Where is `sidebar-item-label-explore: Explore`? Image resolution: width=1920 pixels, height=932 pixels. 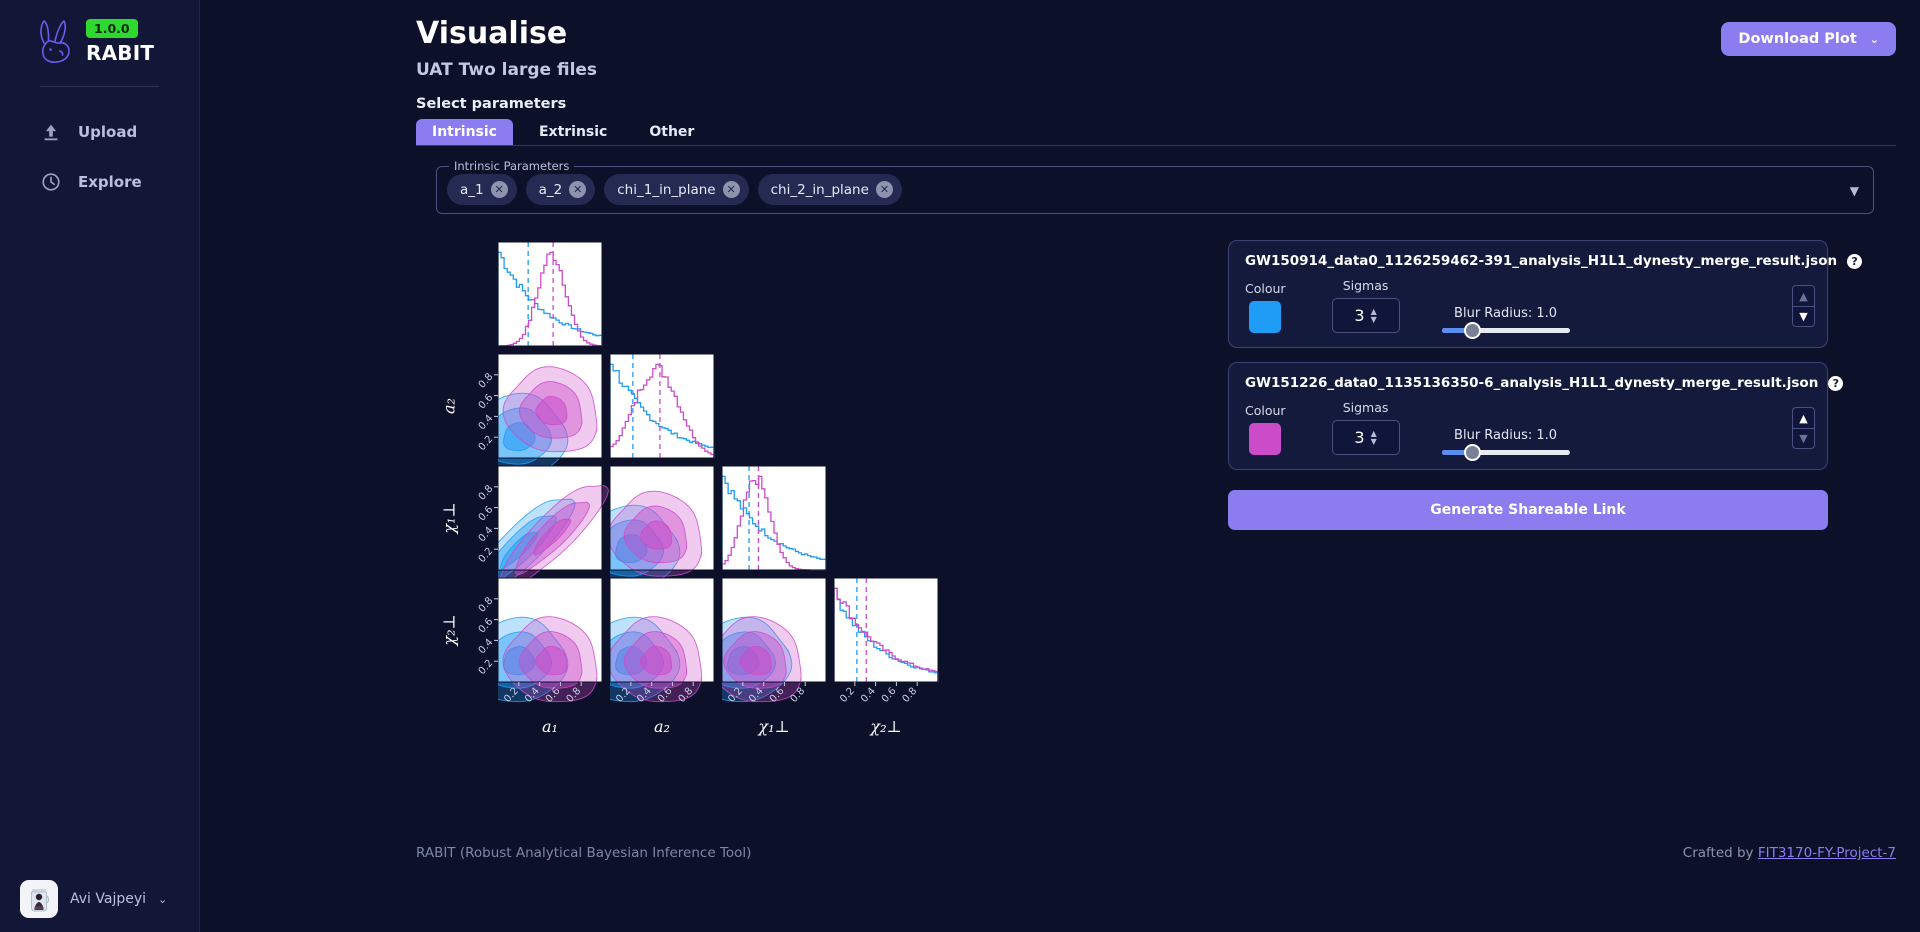
sidebar-item-label-explore: Explore is located at coordinates (110, 182).